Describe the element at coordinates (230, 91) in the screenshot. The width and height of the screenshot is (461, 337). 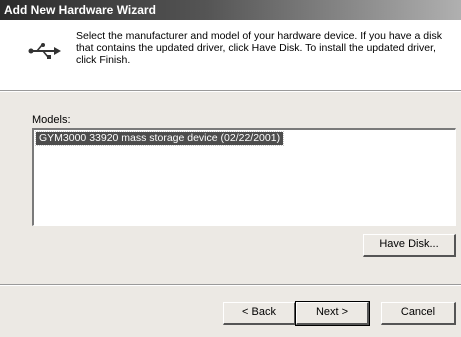
I see `header-divider` at that location.